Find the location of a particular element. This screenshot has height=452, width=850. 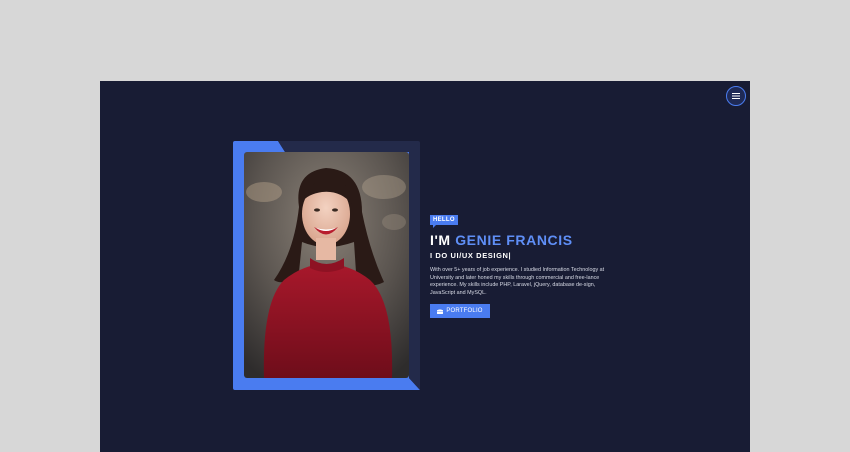

menu-button is located at coordinates (736, 96).